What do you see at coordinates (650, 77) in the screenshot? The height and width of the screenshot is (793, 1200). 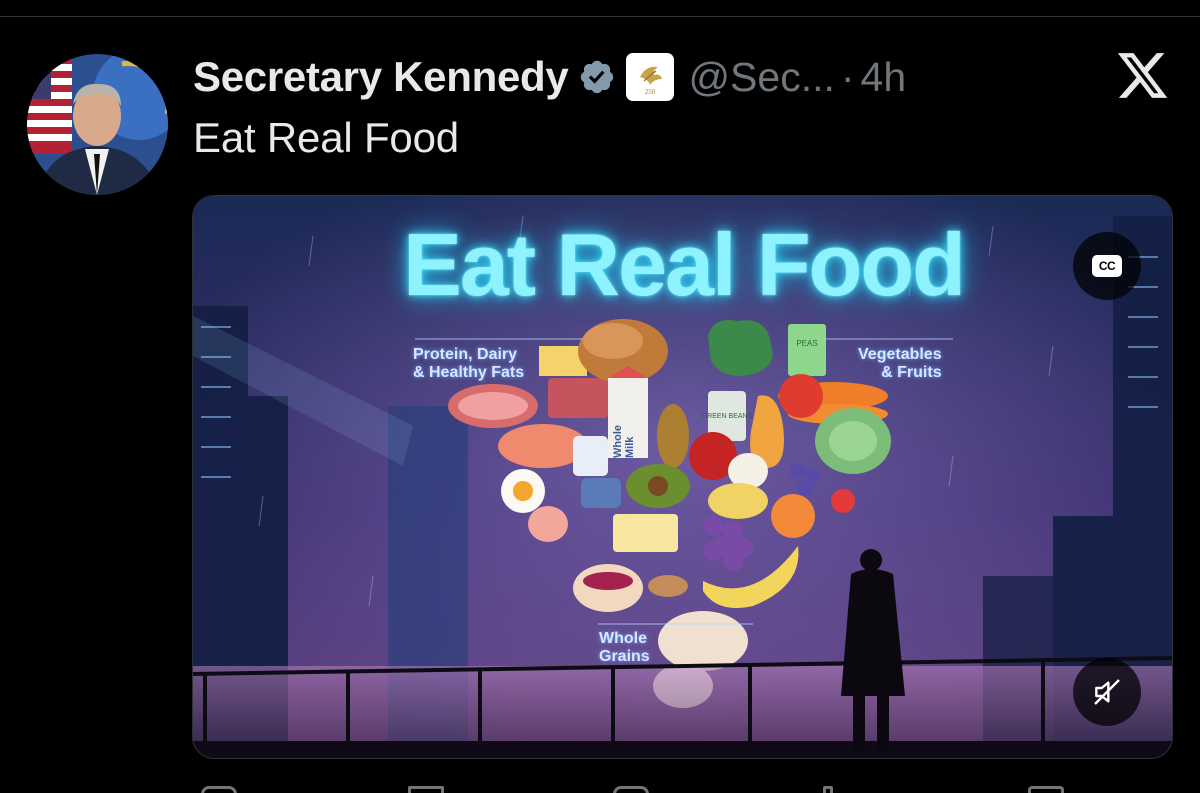 I see `affiliate-badge-icon: 250` at bounding box center [650, 77].